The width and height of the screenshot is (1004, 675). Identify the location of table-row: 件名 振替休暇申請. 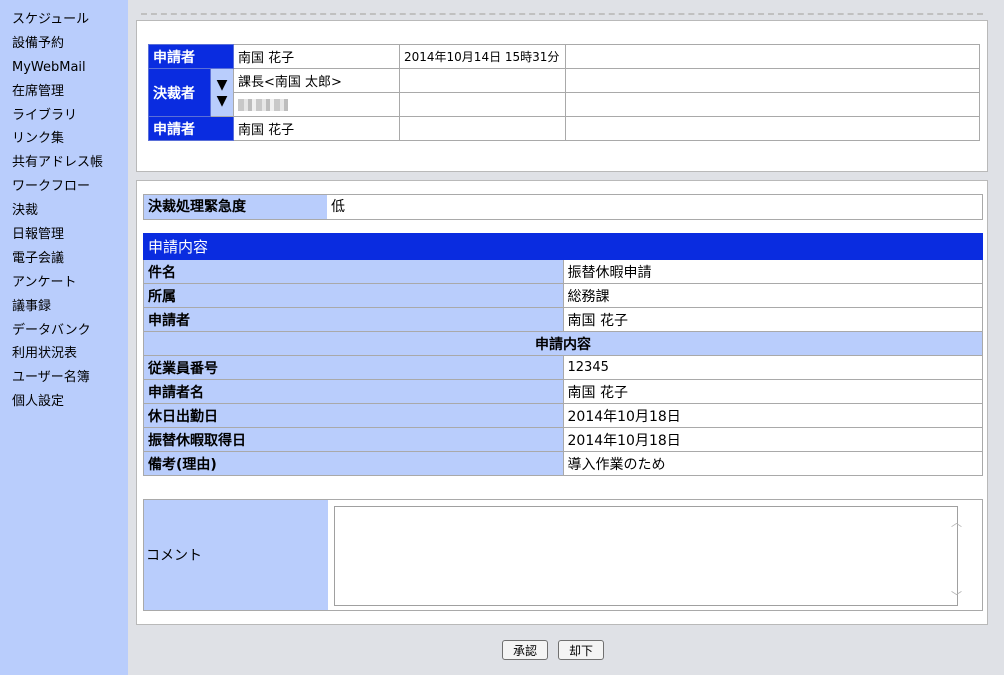
(563, 271).